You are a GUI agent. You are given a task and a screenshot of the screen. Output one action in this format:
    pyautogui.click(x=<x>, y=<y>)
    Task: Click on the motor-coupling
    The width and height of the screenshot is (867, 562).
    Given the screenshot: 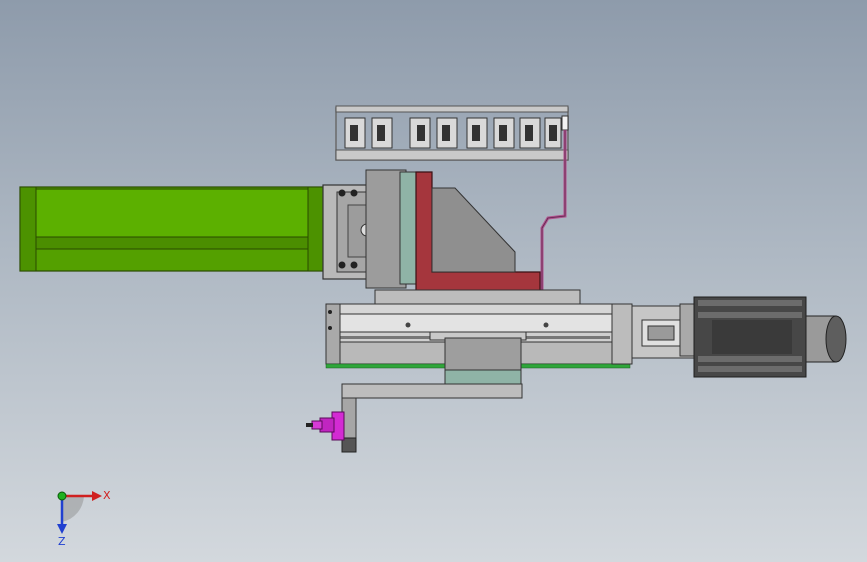 What is the action you would take?
    pyautogui.click(x=654, y=334)
    